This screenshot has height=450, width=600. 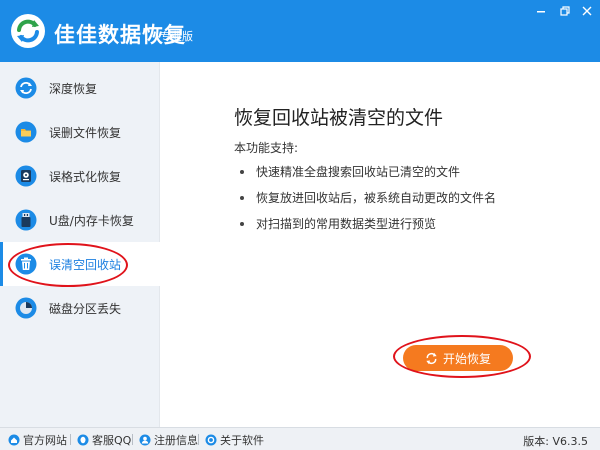 What do you see at coordinates (211, 439) in the screenshot?
I see `gear-icon` at bounding box center [211, 439].